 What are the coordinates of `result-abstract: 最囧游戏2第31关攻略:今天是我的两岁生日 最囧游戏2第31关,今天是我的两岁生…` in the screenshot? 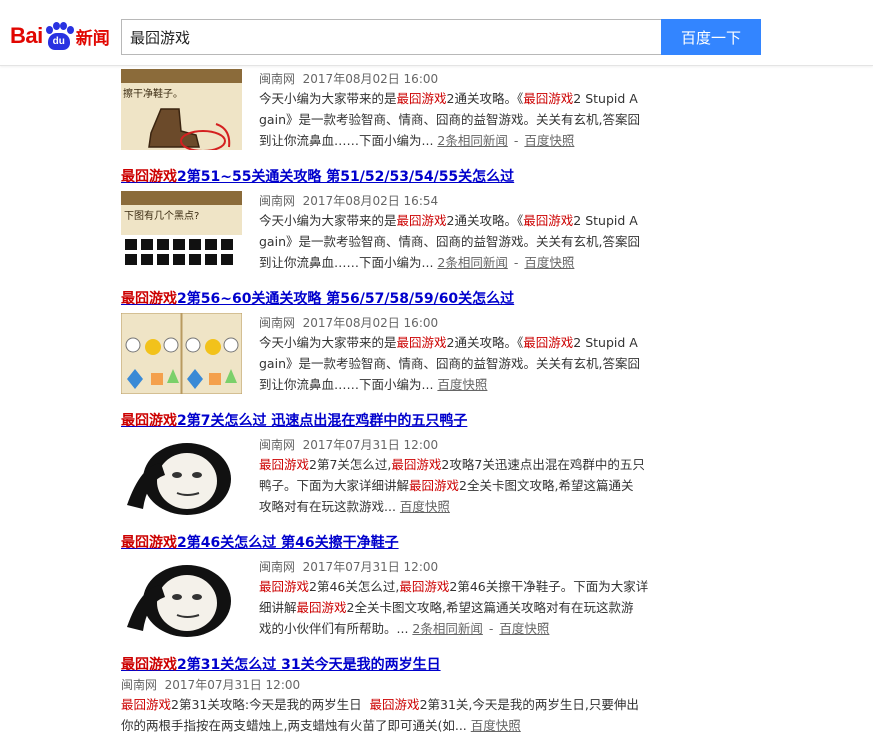 It's located at (380, 715).